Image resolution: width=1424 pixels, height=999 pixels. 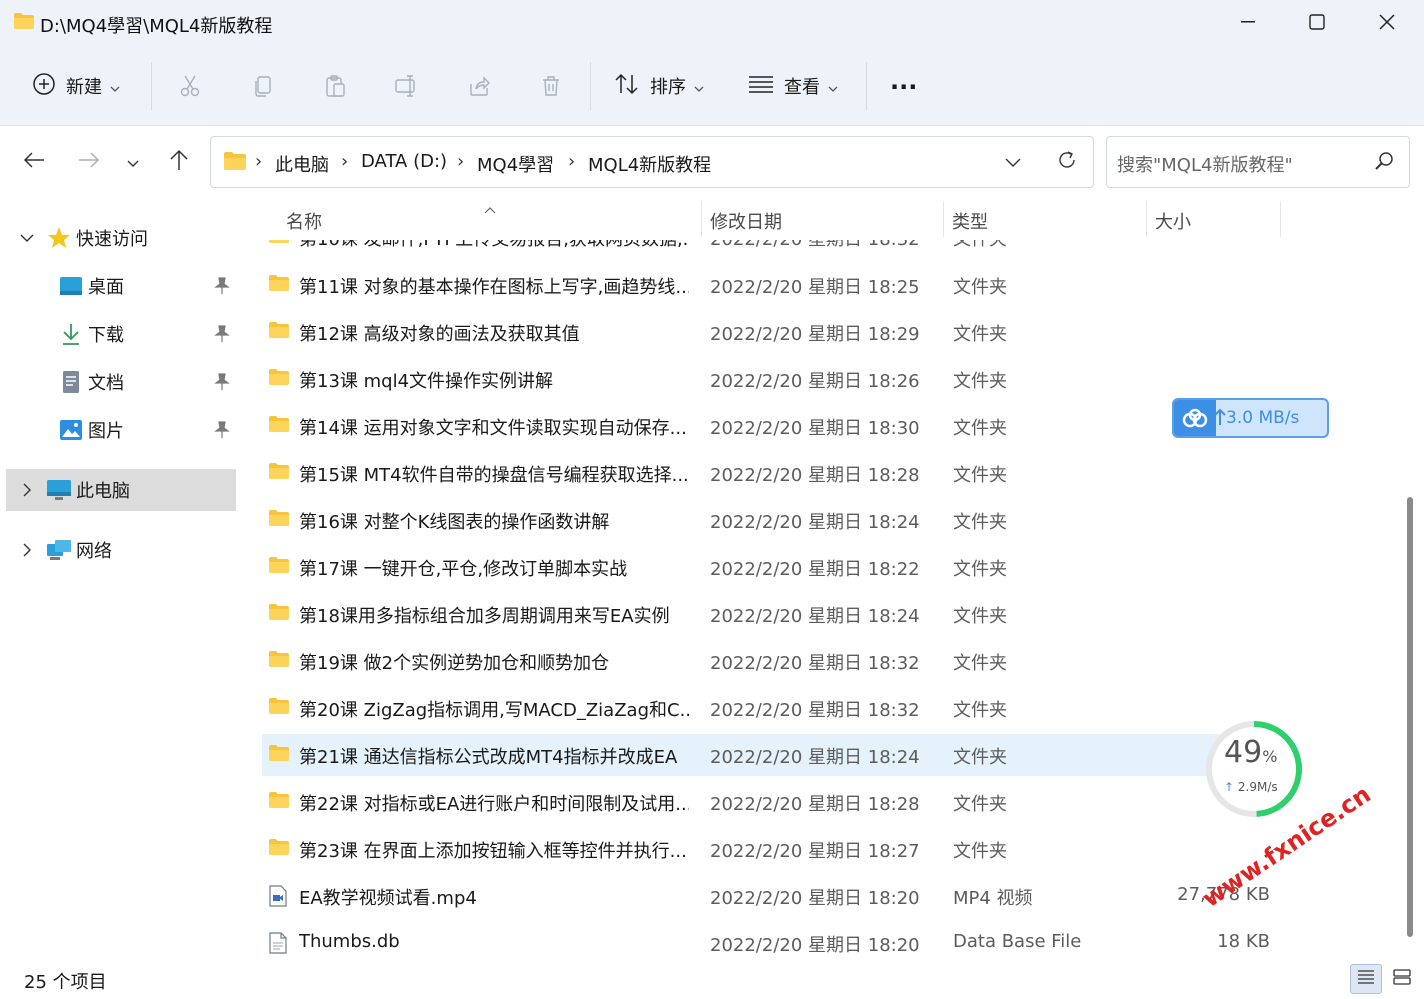 What do you see at coordinates (1366, 979) in the screenshot?
I see `details-view-button` at bounding box center [1366, 979].